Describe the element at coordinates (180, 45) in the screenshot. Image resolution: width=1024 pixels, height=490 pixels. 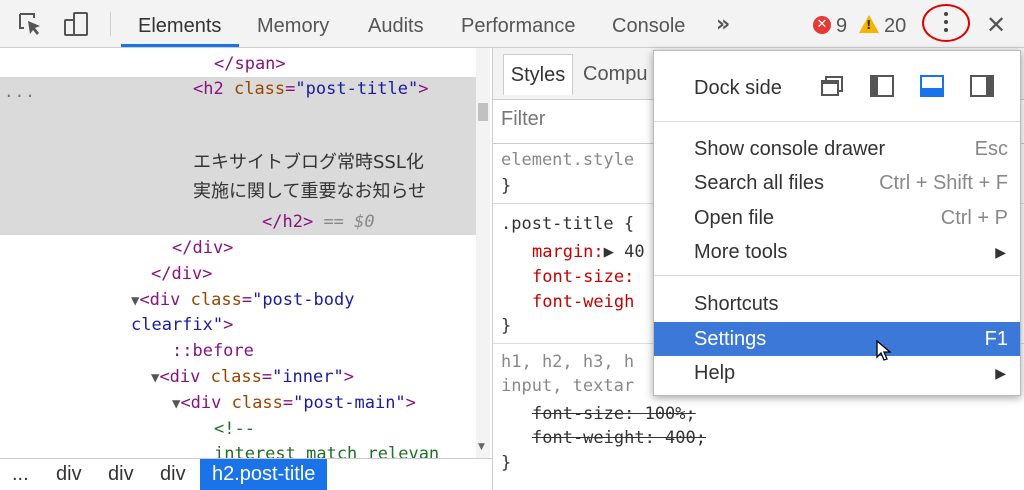
I see `active-tab-indicator` at that location.